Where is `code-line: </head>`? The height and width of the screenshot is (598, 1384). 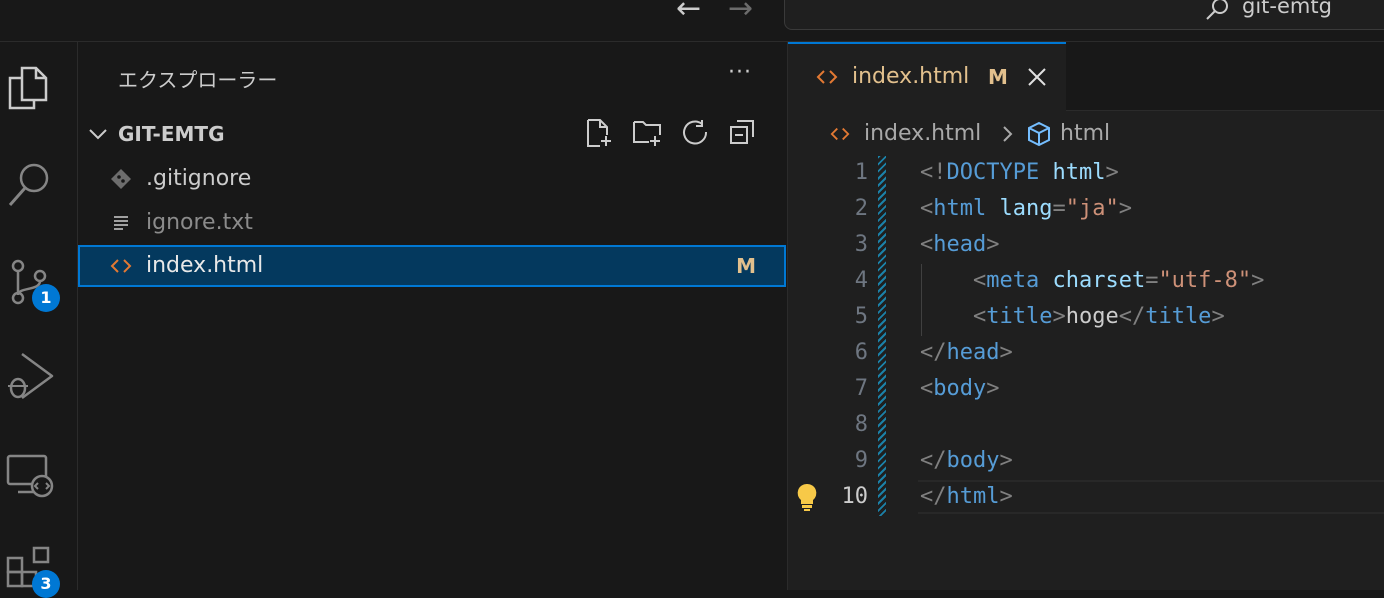 code-line: </head> is located at coordinates (966, 352).